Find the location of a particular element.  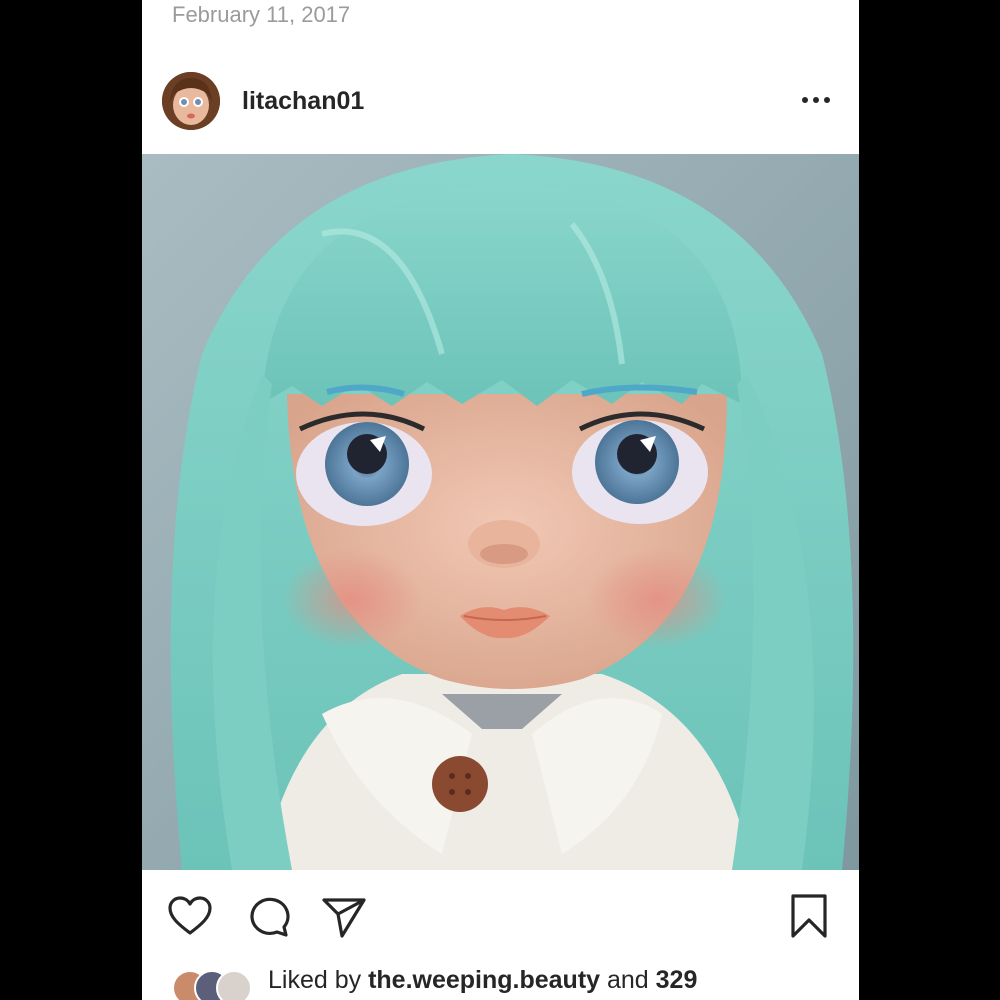

username: litachan01 is located at coordinates (303, 101).